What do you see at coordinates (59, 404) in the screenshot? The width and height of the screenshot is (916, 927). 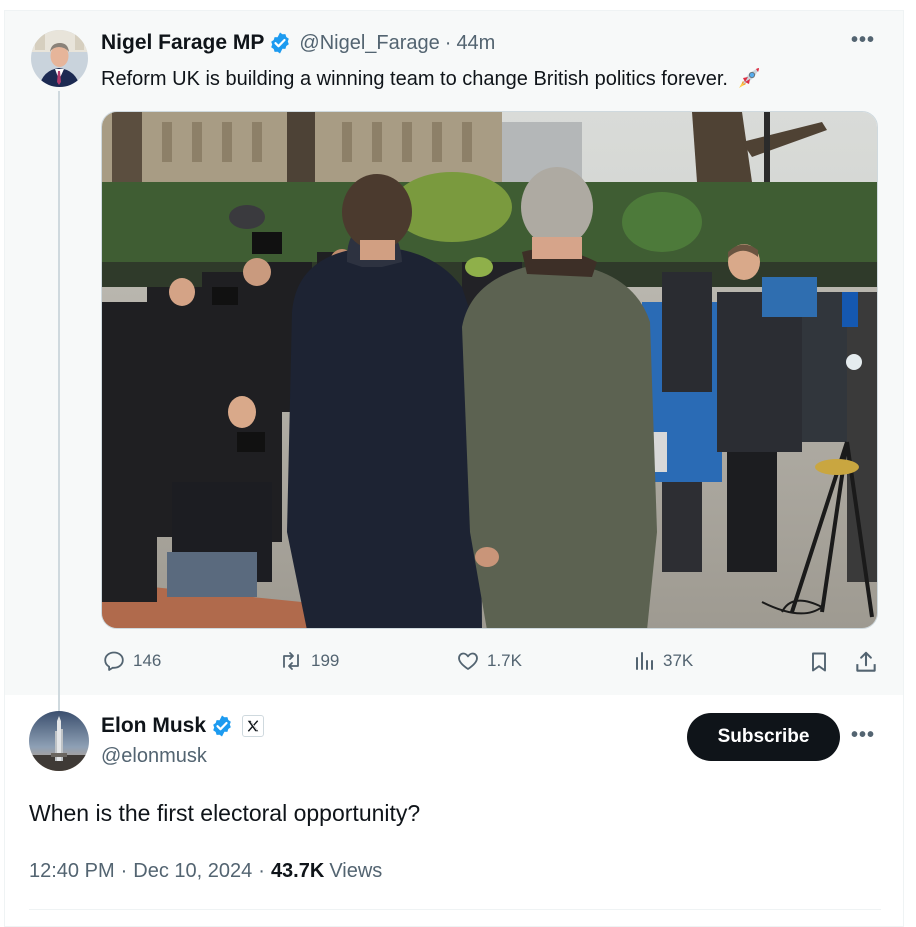 I see `thread-connector-line` at bounding box center [59, 404].